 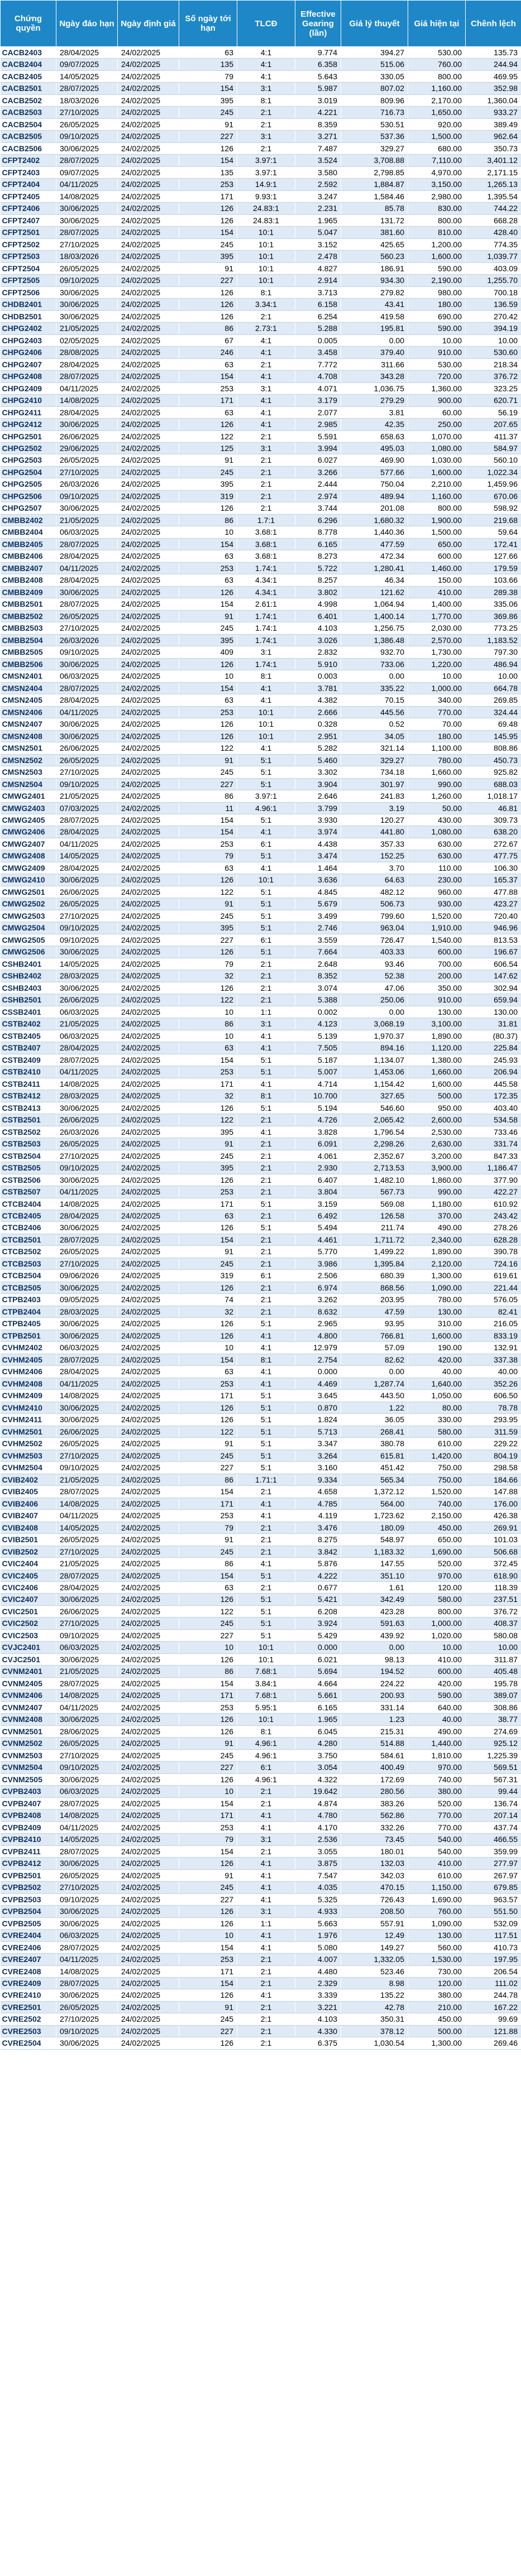 I want to click on current-price-cell: 190.00, so click(x=437, y=1347).